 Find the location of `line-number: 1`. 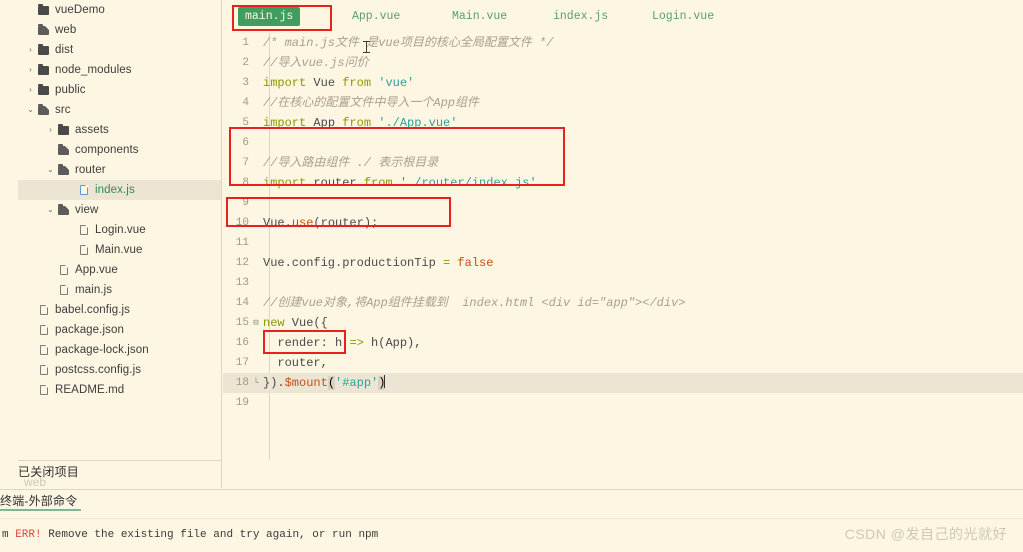

line-number: 1 is located at coordinates (245, 43).